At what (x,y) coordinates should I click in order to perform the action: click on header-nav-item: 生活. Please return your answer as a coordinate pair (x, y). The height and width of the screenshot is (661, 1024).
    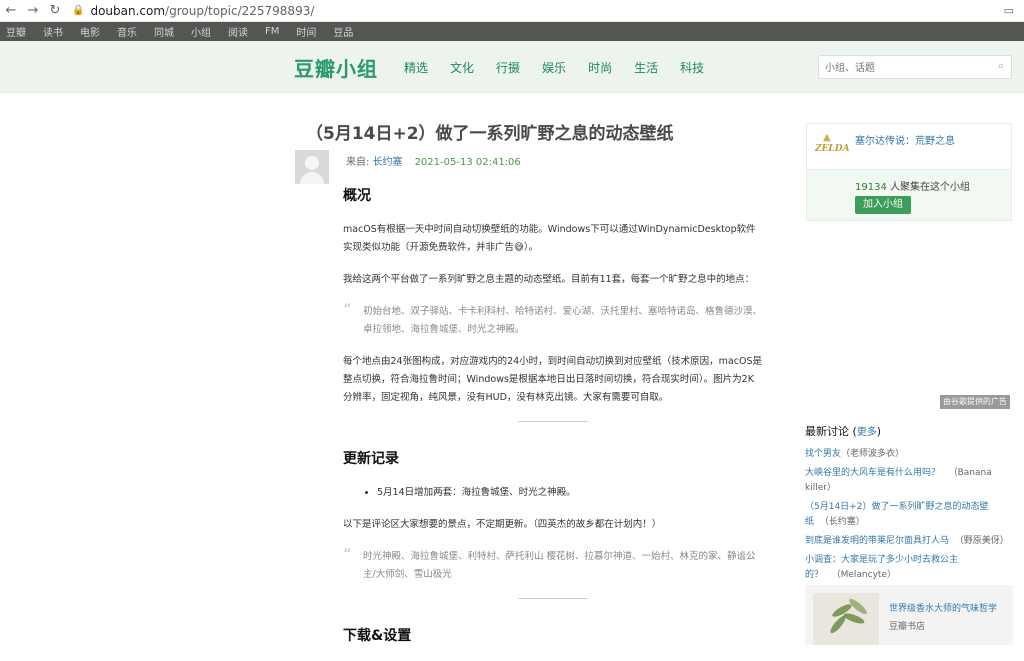
    Looking at the image, I should click on (646, 67).